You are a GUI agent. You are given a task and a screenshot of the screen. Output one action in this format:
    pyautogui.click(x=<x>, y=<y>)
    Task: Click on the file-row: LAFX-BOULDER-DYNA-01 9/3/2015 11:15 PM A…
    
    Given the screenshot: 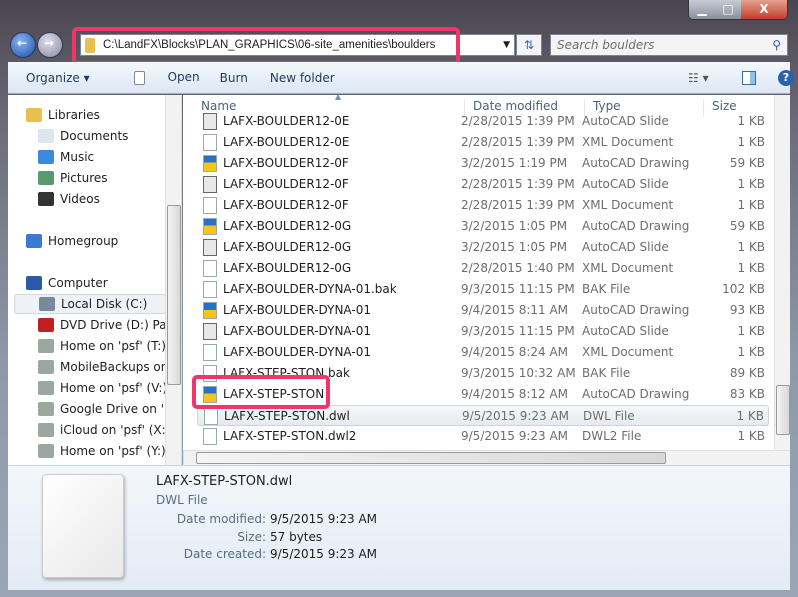 What is the action you would take?
    pyautogui.click(x=483, y=331)
    